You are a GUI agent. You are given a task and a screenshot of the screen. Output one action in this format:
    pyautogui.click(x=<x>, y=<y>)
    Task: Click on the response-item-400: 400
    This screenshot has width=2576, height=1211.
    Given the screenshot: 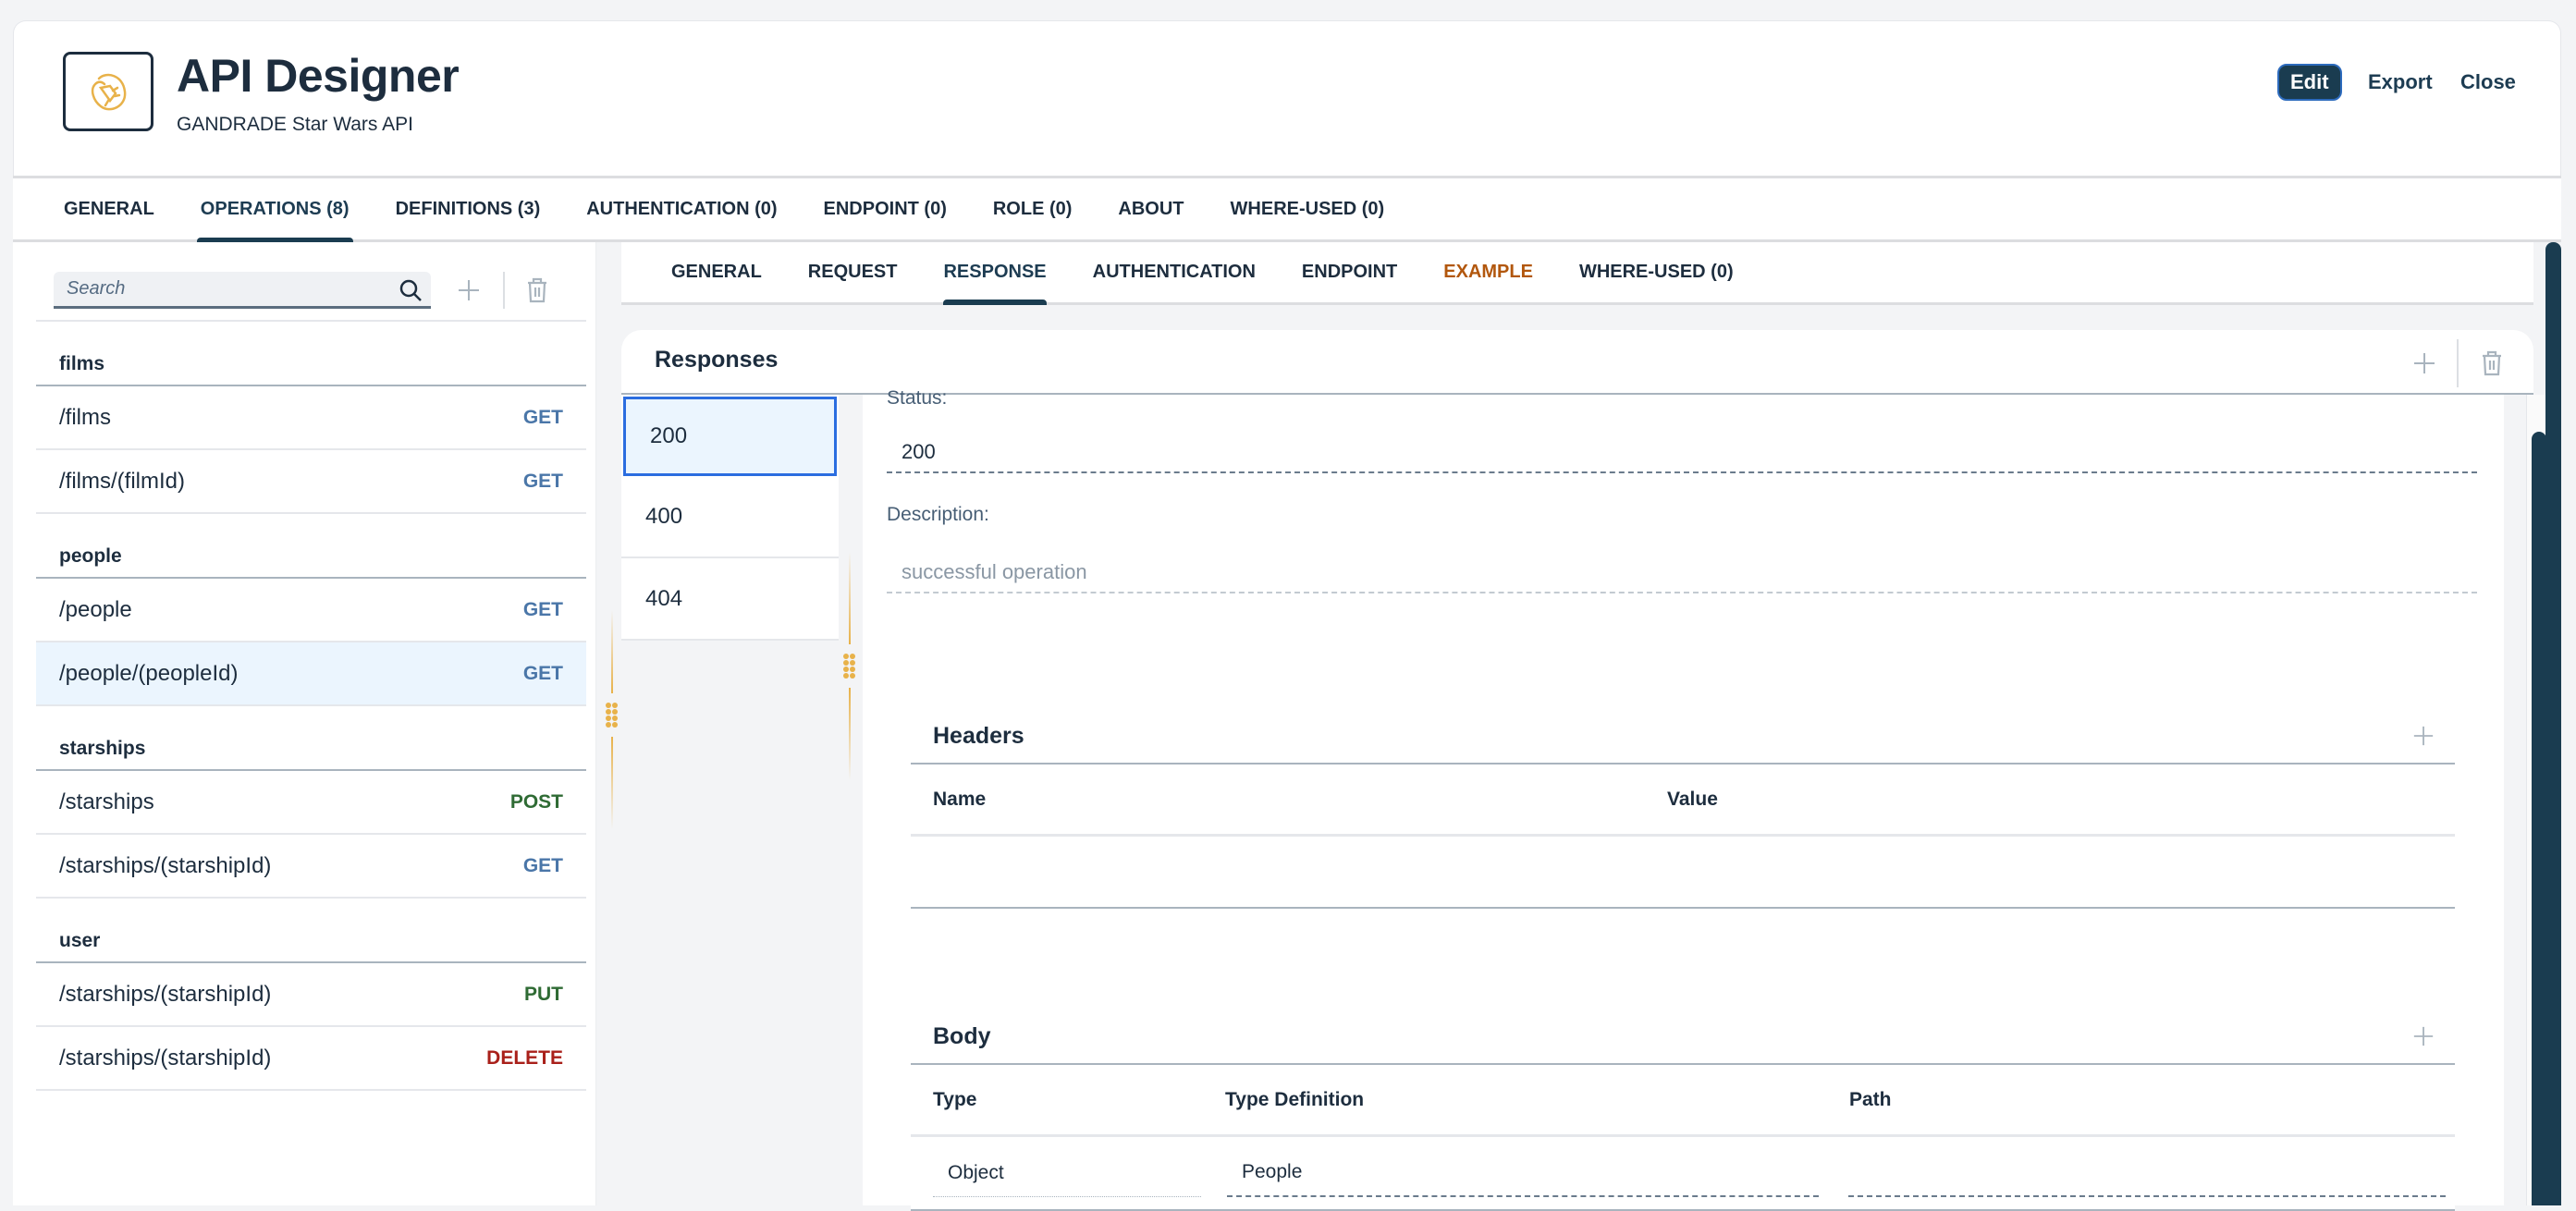 What is the action you would take?
    pyautogui.click(x=730, y=517)
    